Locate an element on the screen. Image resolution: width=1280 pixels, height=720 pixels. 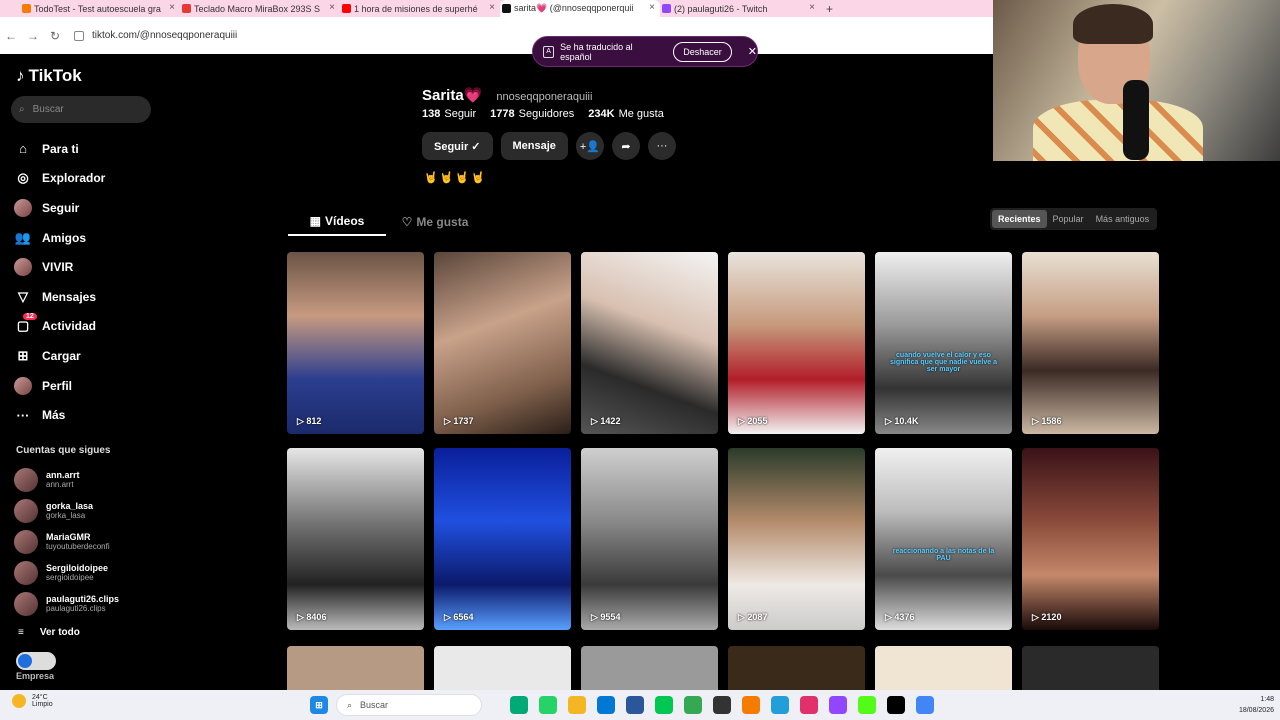
tiktok-logo: ♪ TikTok is located at coordinates (49, 76).